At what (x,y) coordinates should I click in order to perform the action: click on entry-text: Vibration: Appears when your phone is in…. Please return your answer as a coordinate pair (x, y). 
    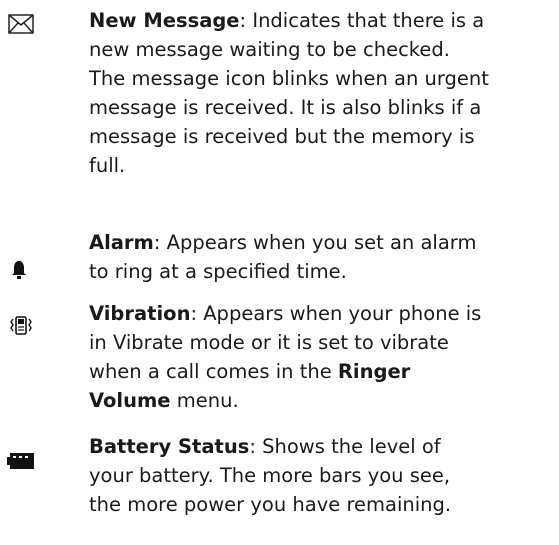
    Looking at the image, I should click on (285, 357).